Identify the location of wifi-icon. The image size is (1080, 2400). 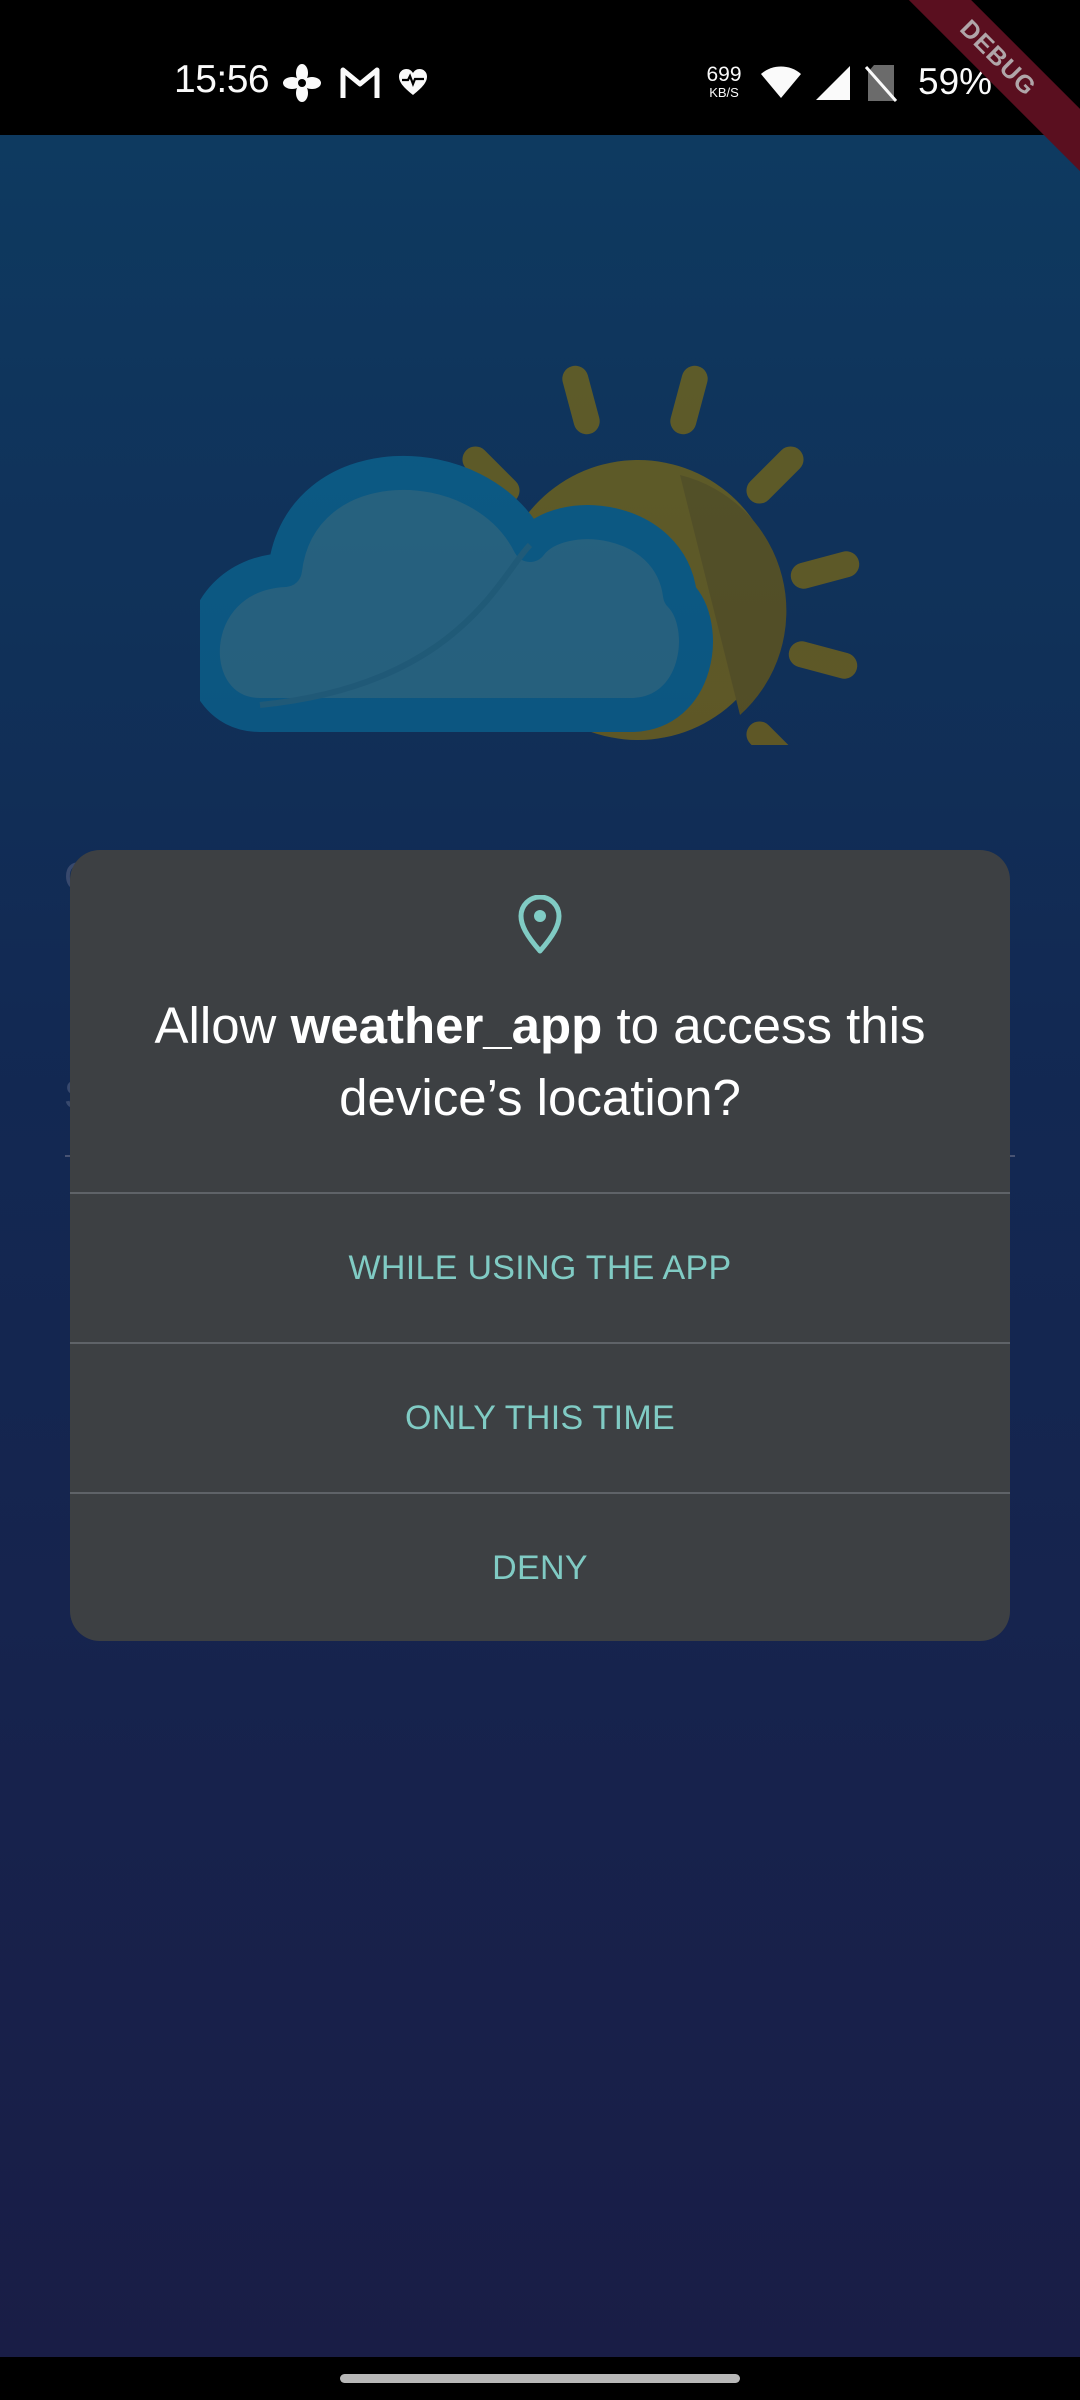
(781, 84).